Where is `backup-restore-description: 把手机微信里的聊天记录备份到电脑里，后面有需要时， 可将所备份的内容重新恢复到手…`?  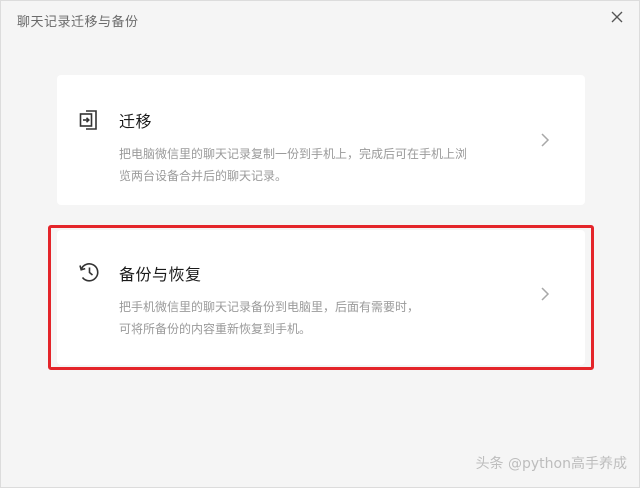
backup-restore-description: 把手机微信里的聊天记录备份到电脑里，后面有需要时， 可将所备份的内容重新恢复到手… is located at coordinates (269, 318).